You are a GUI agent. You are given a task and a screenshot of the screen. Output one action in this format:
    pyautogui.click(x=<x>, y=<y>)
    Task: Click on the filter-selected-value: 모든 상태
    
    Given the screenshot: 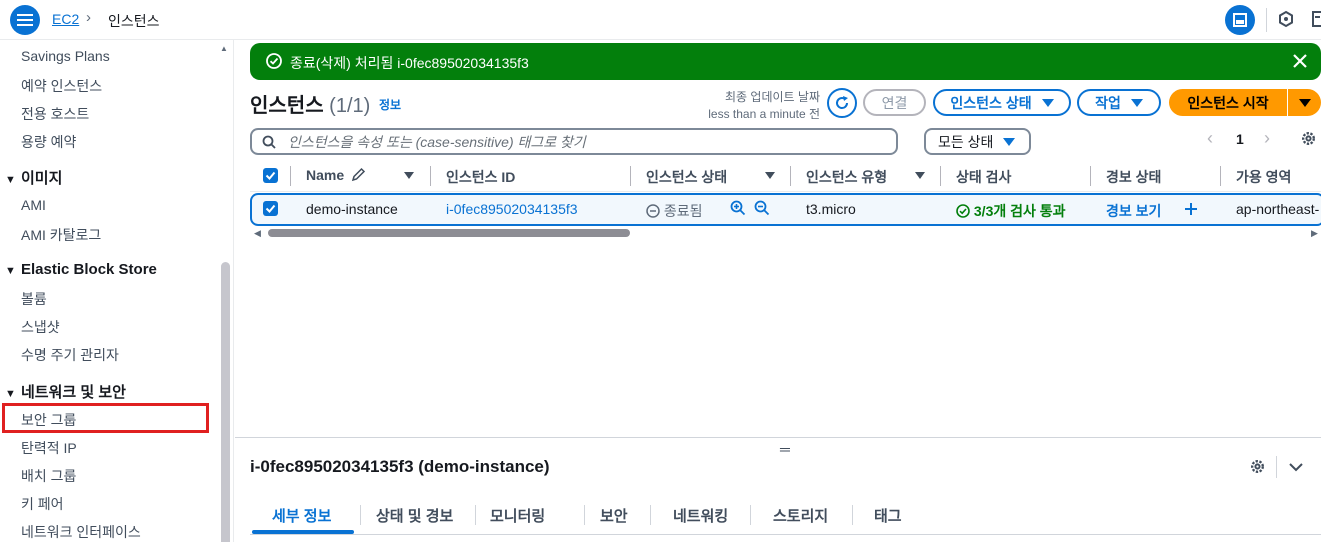 What is the action you would take?
    pyautogui.click(x=966, y=141)
    